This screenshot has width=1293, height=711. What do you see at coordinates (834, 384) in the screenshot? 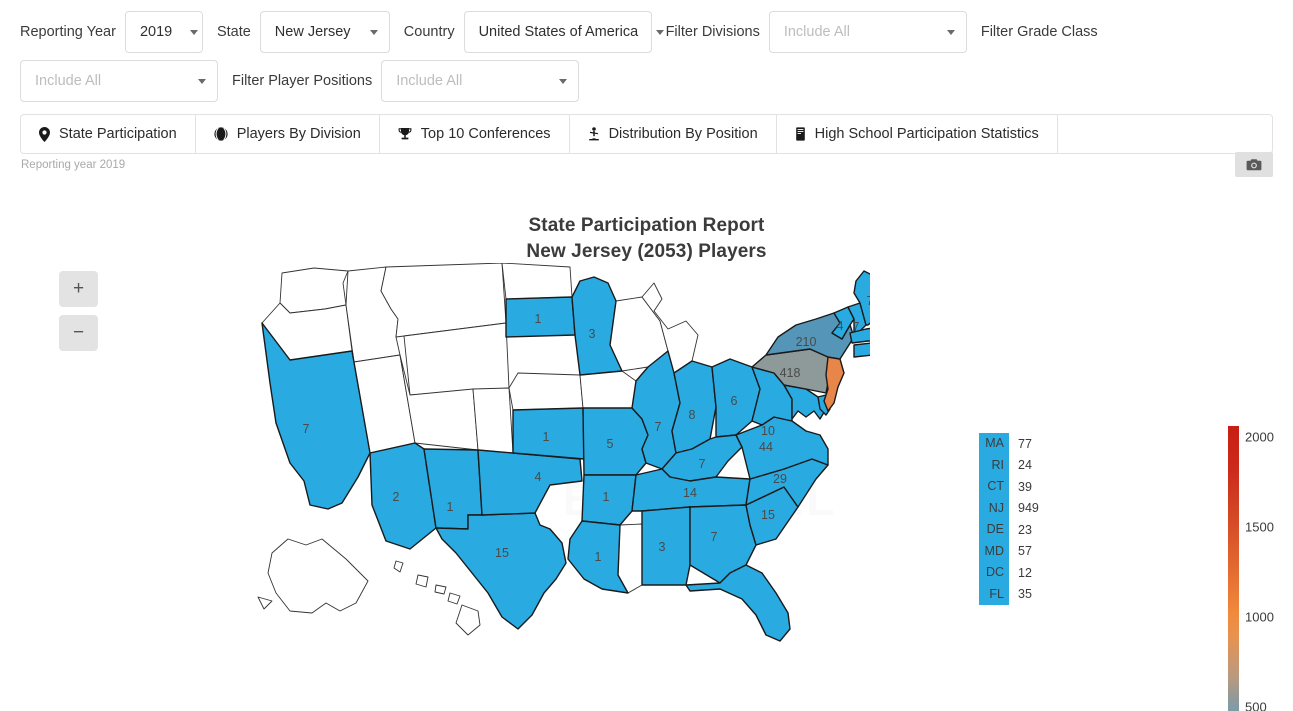
I see `state-NJ` at bounding box center [834, 384].